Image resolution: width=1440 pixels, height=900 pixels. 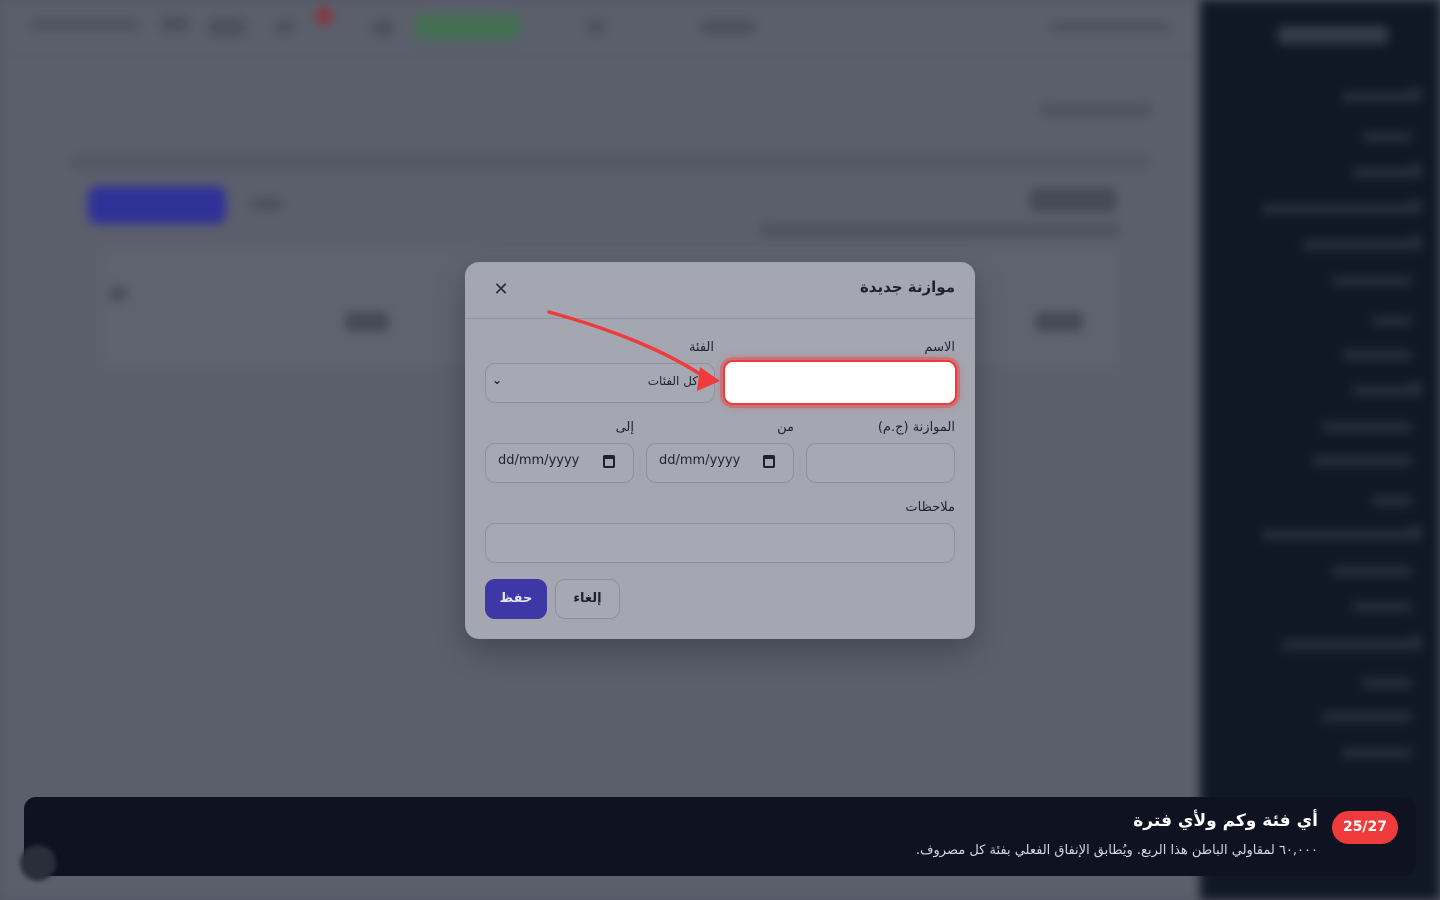 I want to click on category-select: كل الفئات ⌄, so click(x=600, y=383).